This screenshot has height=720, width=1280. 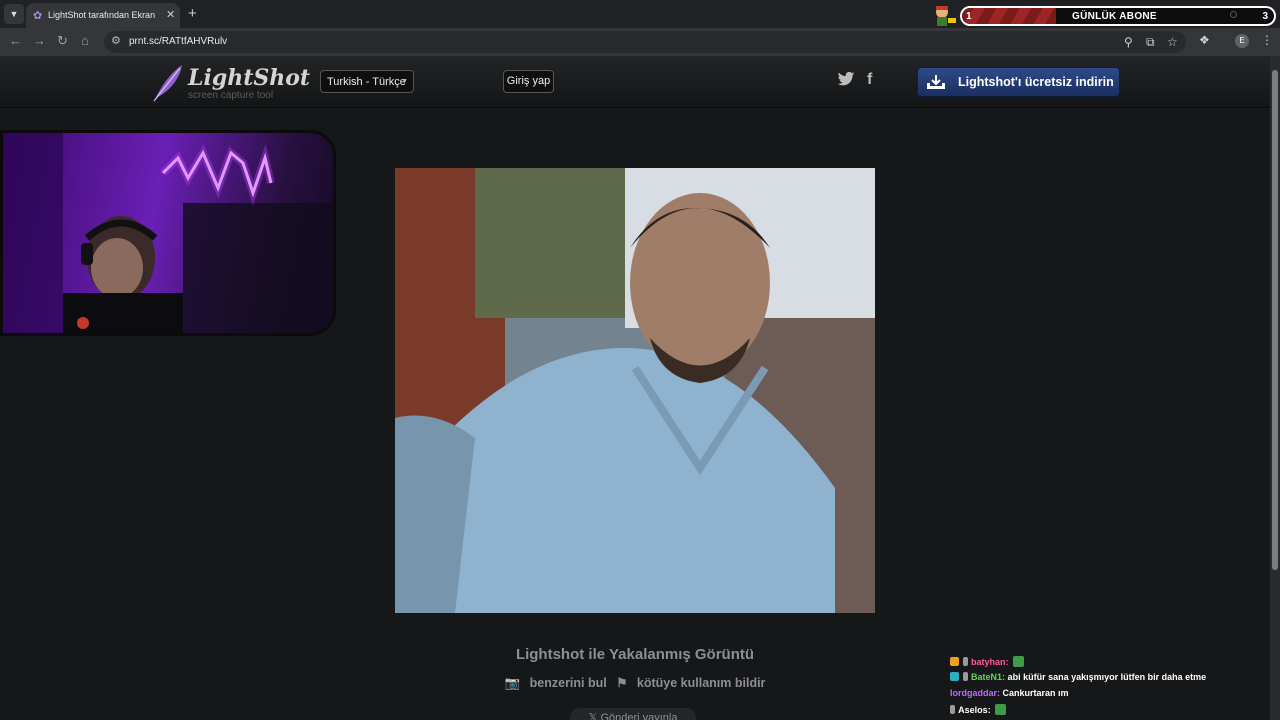 I want to click on chat-user: lordgaddar, so click(x=974, y=693).